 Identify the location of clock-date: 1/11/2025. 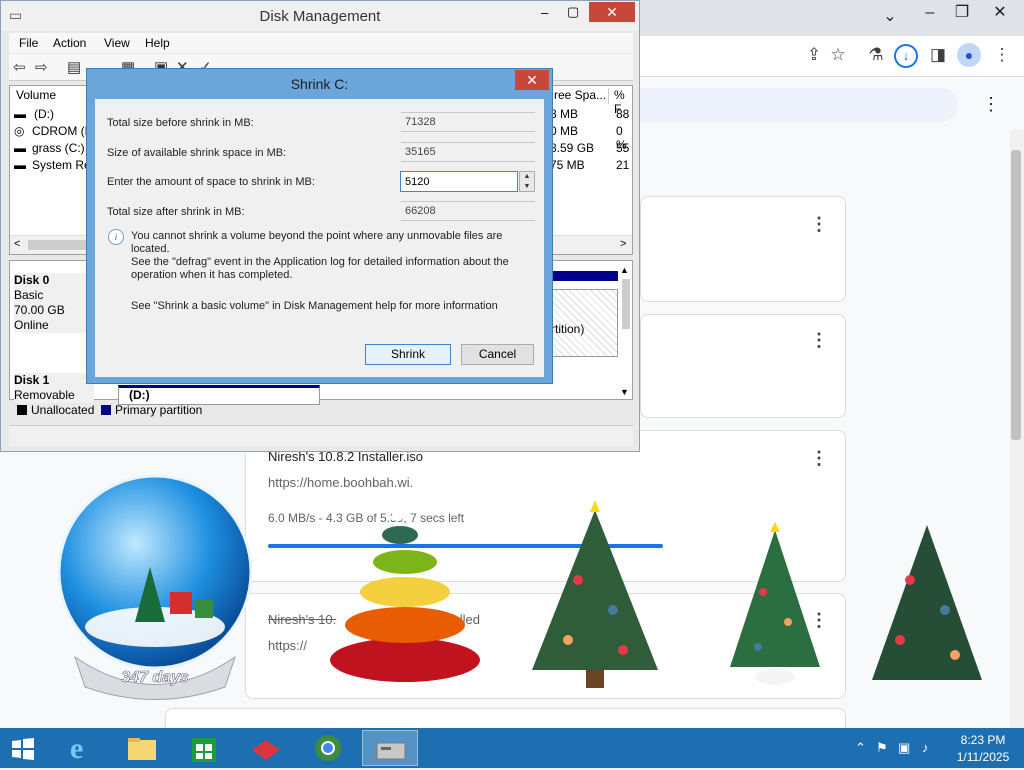
(983, 757).